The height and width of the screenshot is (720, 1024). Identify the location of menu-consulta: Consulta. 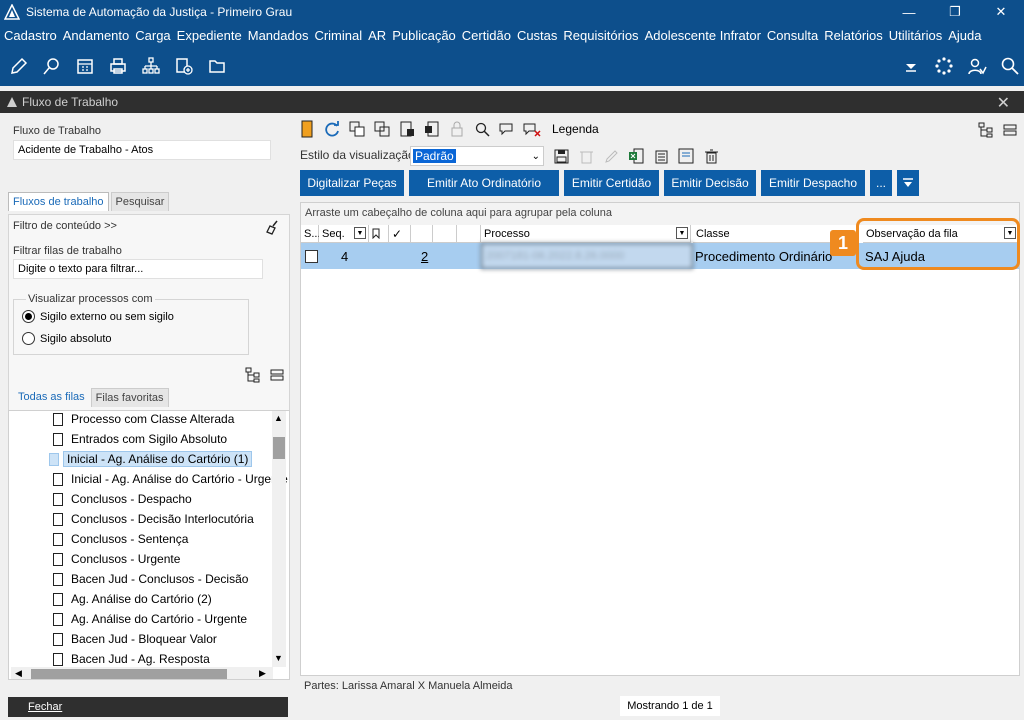
(793, 35).